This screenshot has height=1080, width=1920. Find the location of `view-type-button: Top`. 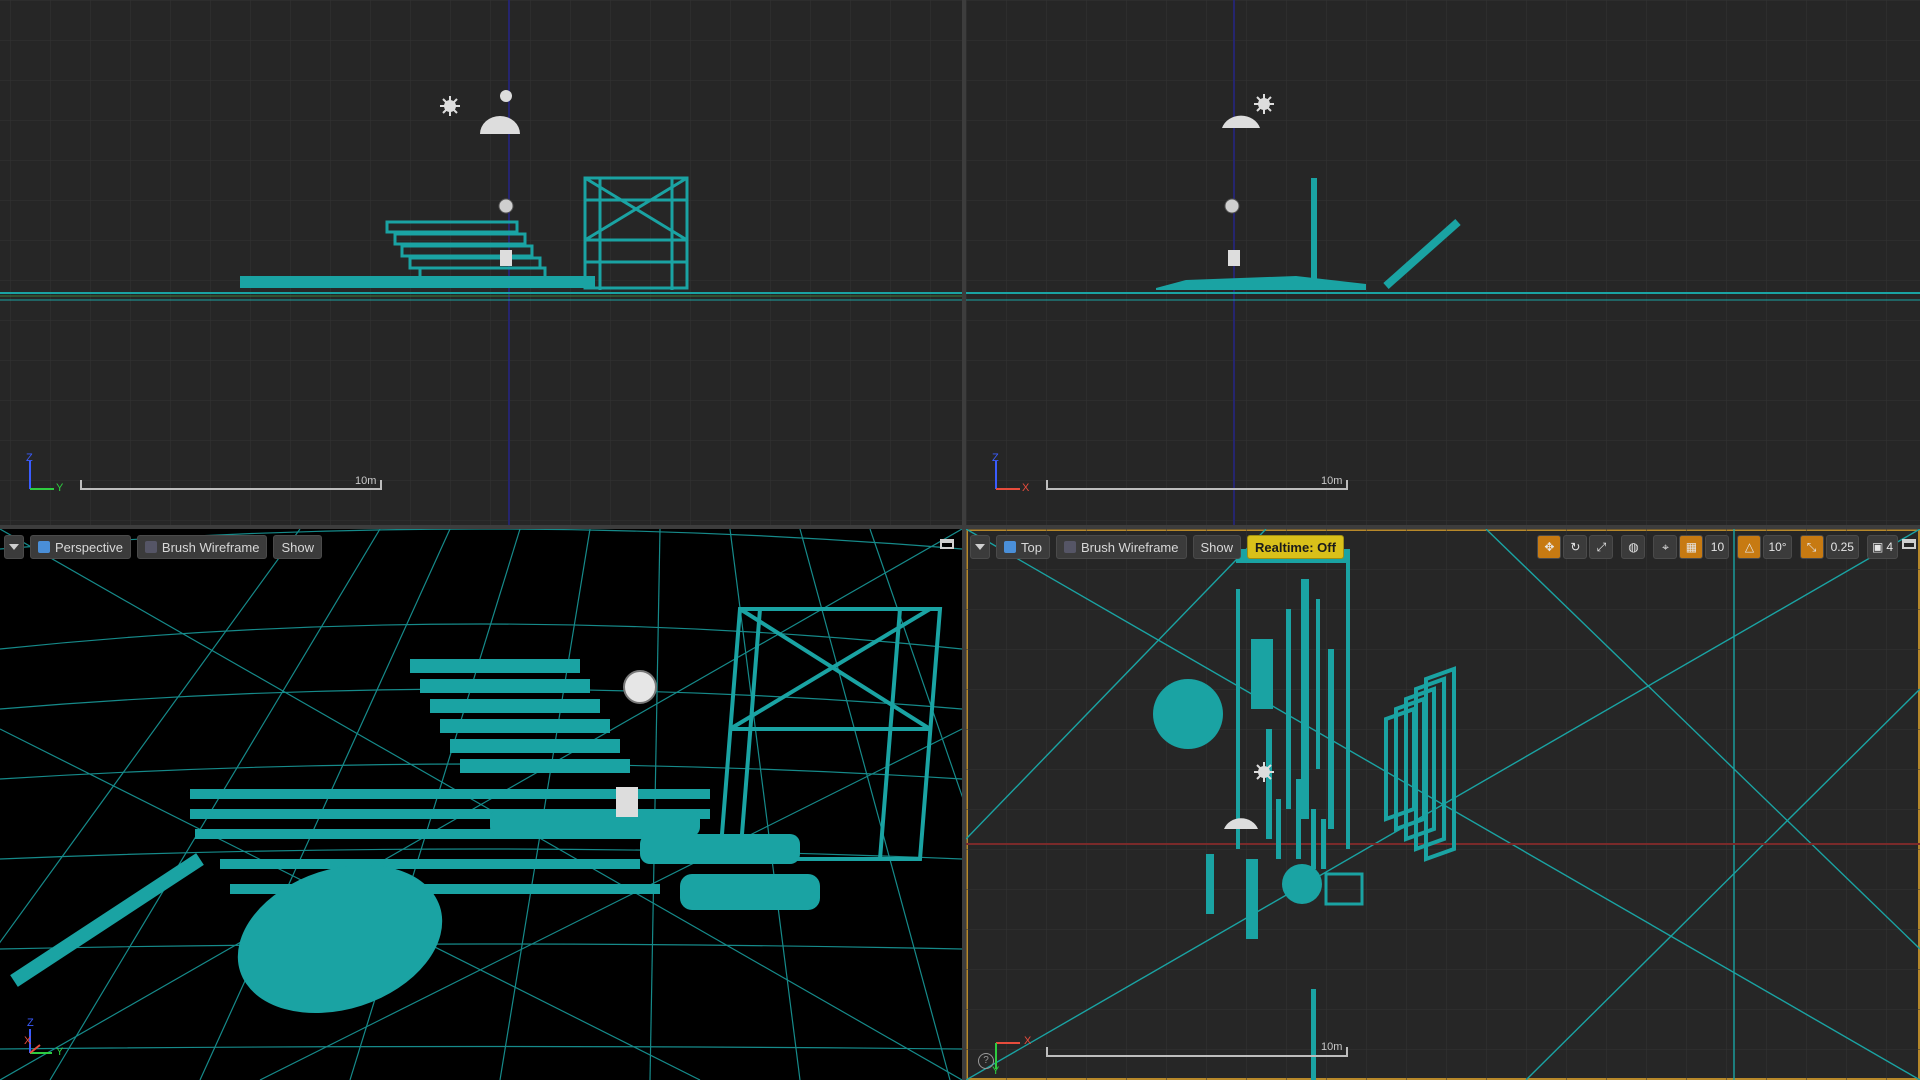

view-type-button: Top is located at coordinates (1023, 547).